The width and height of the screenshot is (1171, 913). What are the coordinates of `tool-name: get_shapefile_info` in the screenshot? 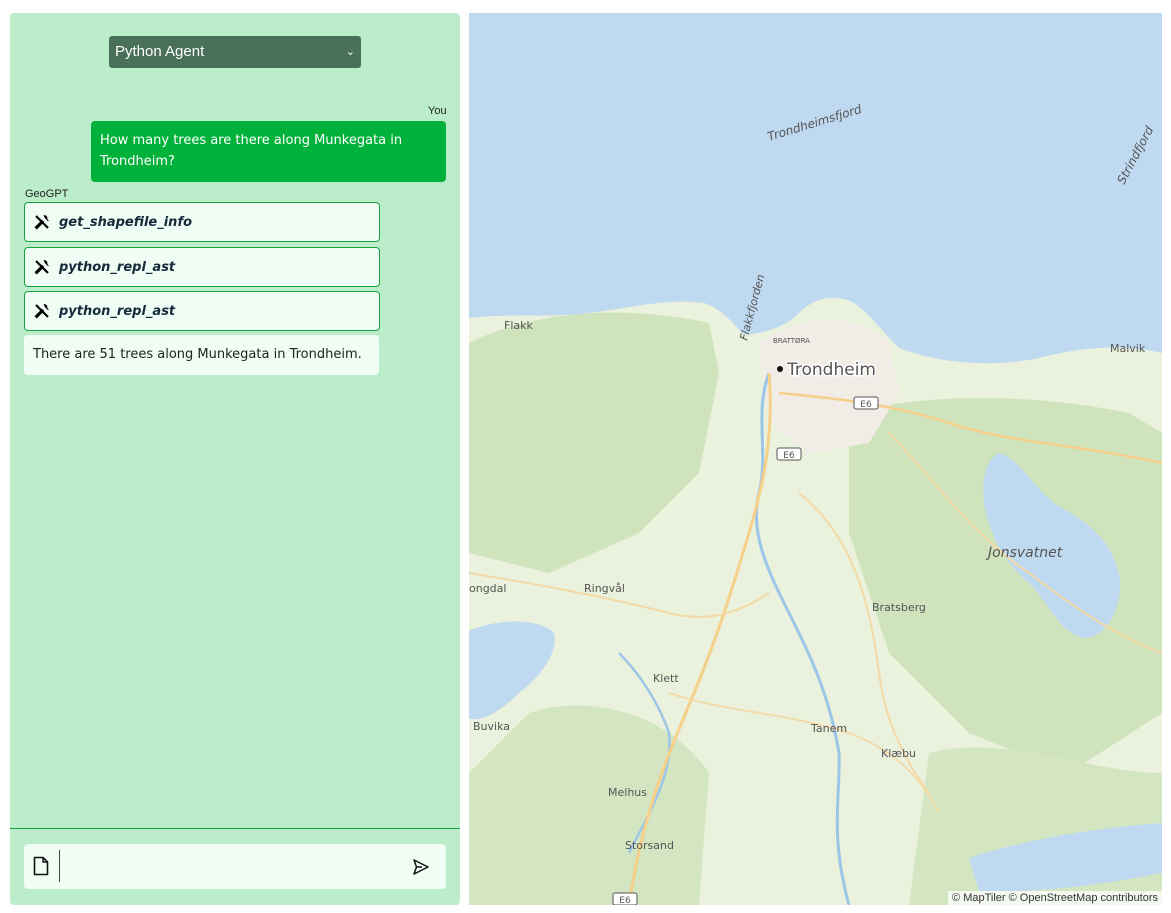 It's located at (126, 222).